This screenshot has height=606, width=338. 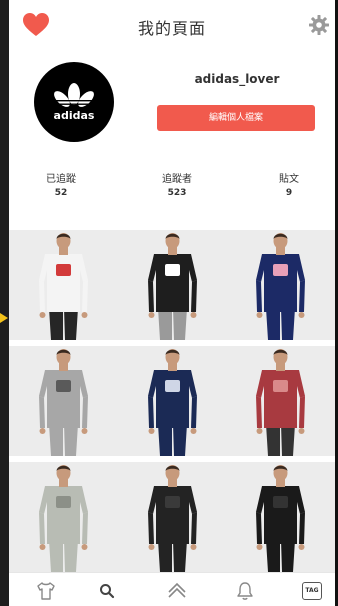 What do you see at coordinates (177, 179) in the screenshot?
I see `stat-label: 追蹤者` at bounding box center [177, 179].